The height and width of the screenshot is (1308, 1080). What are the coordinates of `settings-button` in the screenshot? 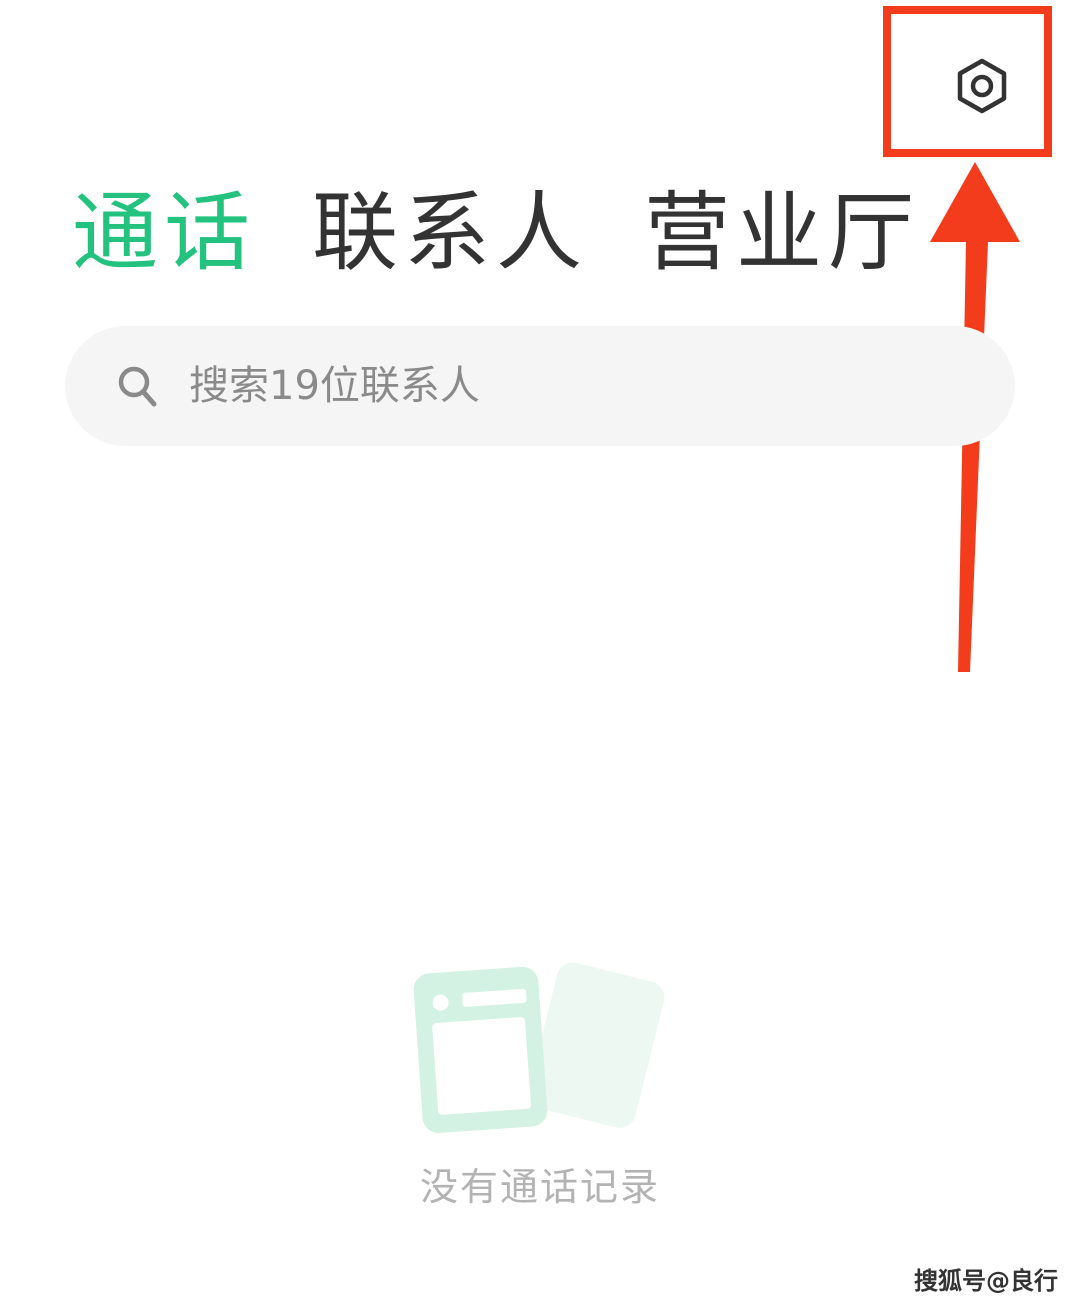 It's located at (982, 86).